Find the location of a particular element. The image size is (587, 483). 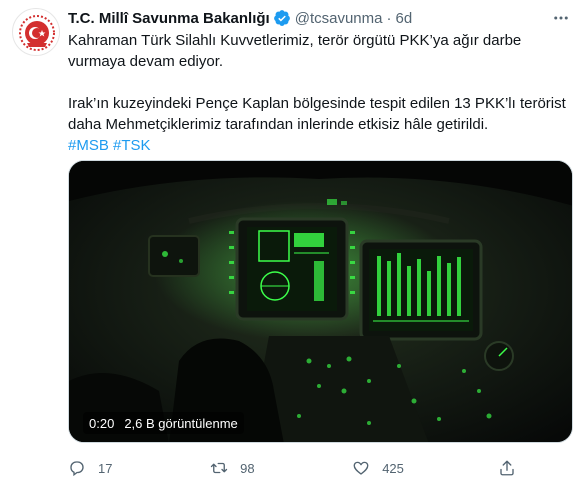

reply-icon is located at coordinates (77, 469).